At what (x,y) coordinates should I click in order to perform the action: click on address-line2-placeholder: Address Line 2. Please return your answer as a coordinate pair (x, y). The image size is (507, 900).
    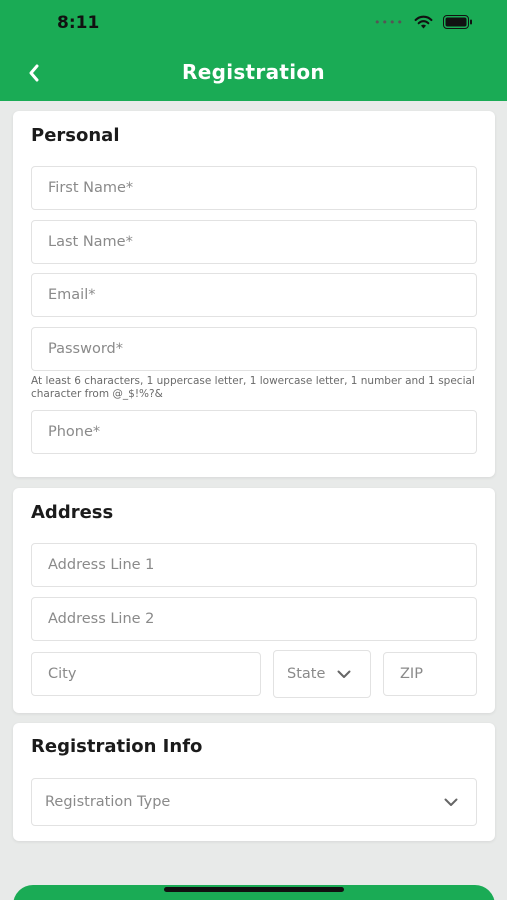
    Looking at the image, I should click on (101, 619).